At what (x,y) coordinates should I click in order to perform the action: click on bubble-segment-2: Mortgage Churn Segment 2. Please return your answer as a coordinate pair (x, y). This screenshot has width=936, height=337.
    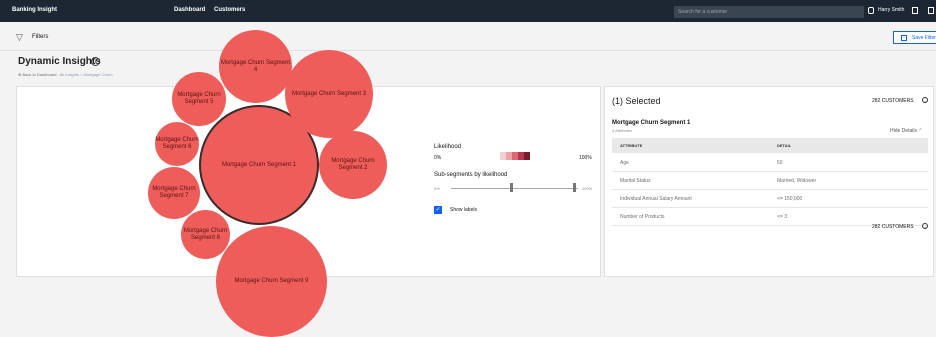
    Looking at the image, I should click on (353, 165).